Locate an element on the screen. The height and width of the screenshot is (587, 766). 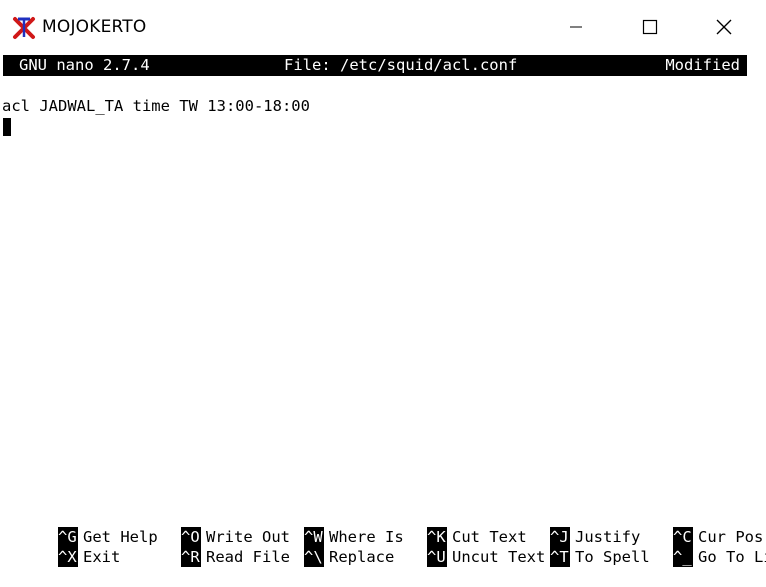
close-icon is located at coordinates (724, 27).